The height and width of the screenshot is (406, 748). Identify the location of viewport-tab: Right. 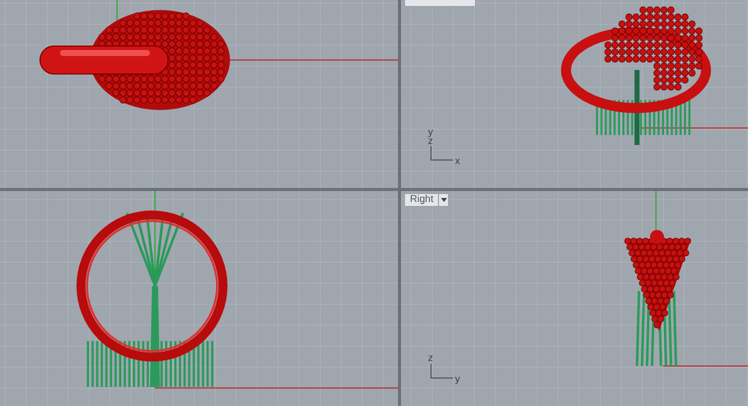
(422, 200).